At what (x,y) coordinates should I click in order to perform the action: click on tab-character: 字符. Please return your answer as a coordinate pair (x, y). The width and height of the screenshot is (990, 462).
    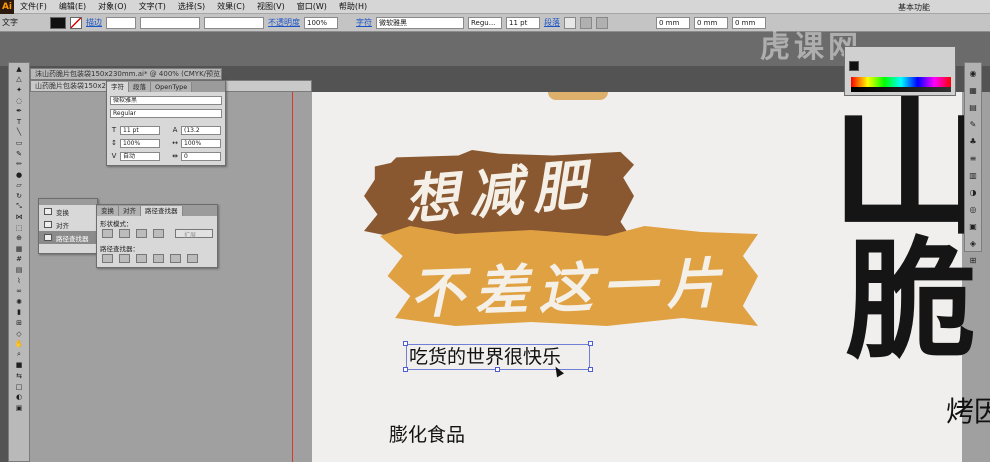
    Looking at the image, I should click on (118, 87).